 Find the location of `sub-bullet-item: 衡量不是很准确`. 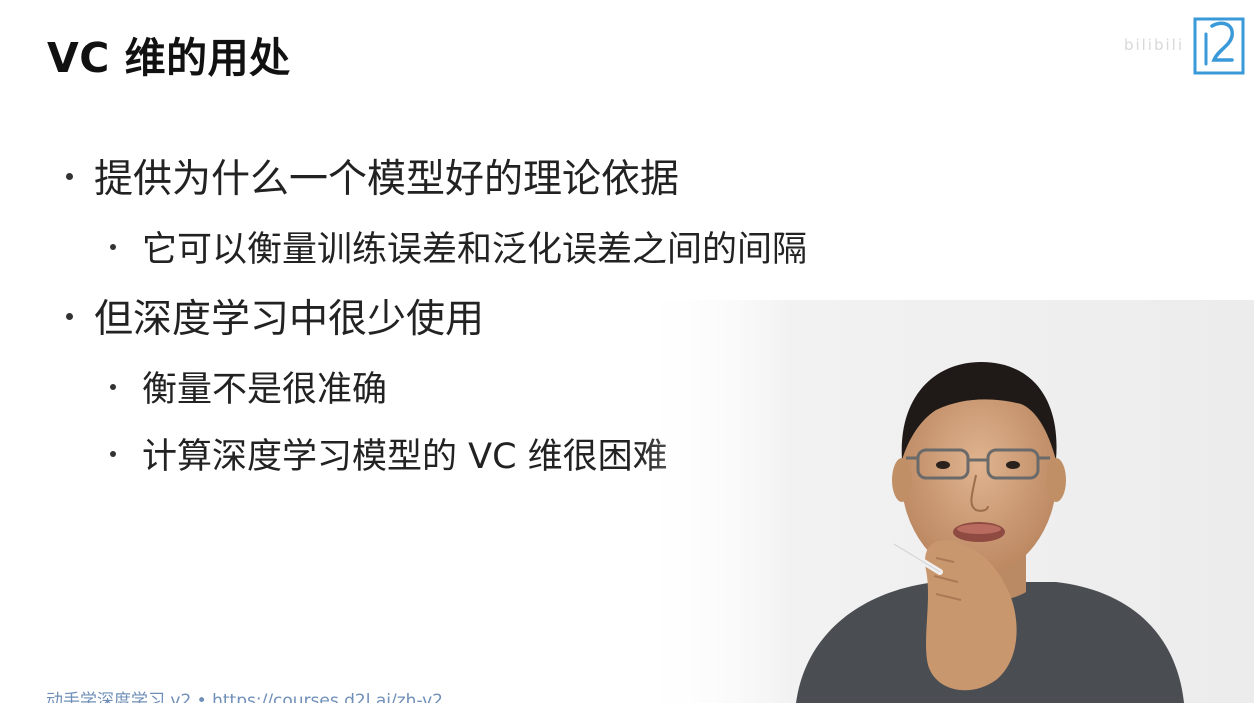

sub-bullet-item: 衡量不是很准确 is located at coordinates (248, 386).